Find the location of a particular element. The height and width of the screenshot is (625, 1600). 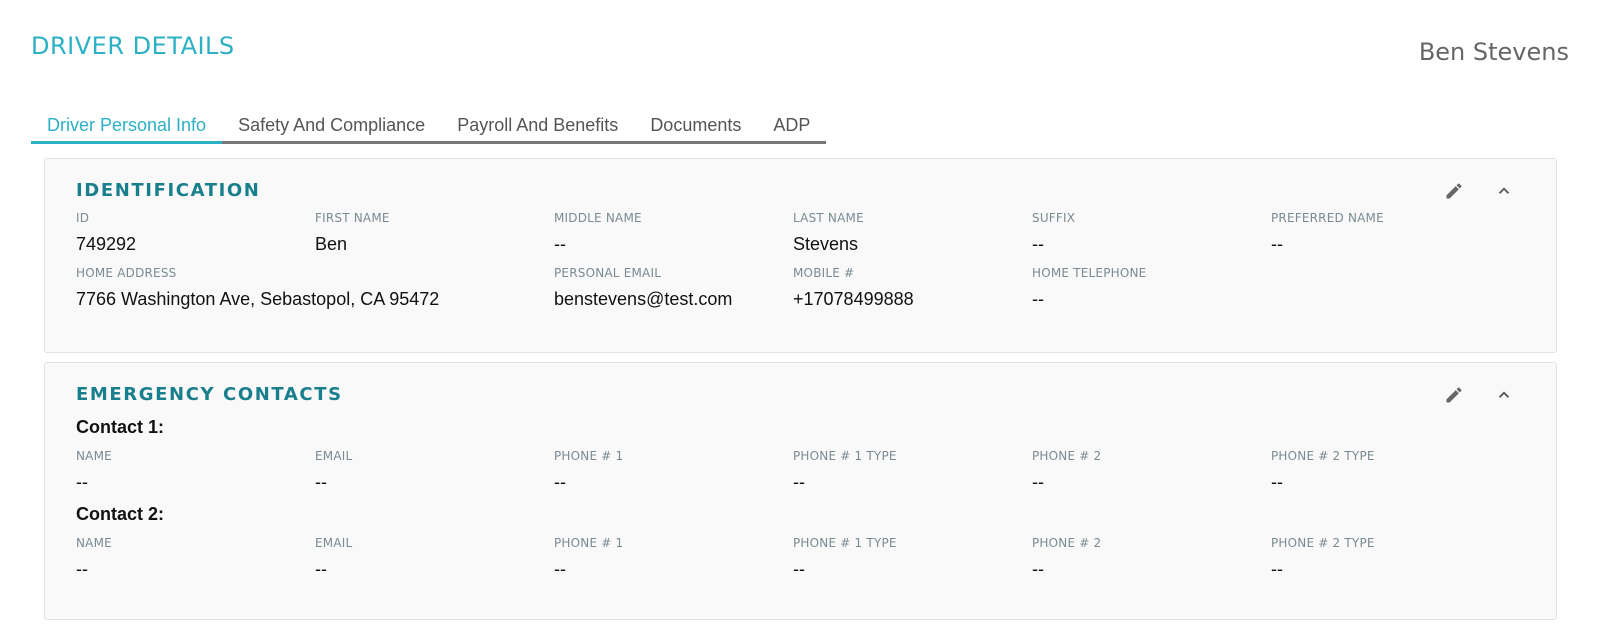

collapse-identification-button is located at coordinates (1504, 191).